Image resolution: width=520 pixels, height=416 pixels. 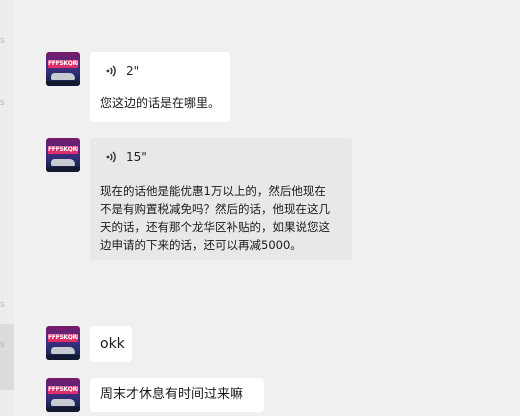 What do you see at coordinates (160, 103) in the screenshot?
I see `voice-transcript: 您这边的话是在哪里。` at bounding box center [160, 103].